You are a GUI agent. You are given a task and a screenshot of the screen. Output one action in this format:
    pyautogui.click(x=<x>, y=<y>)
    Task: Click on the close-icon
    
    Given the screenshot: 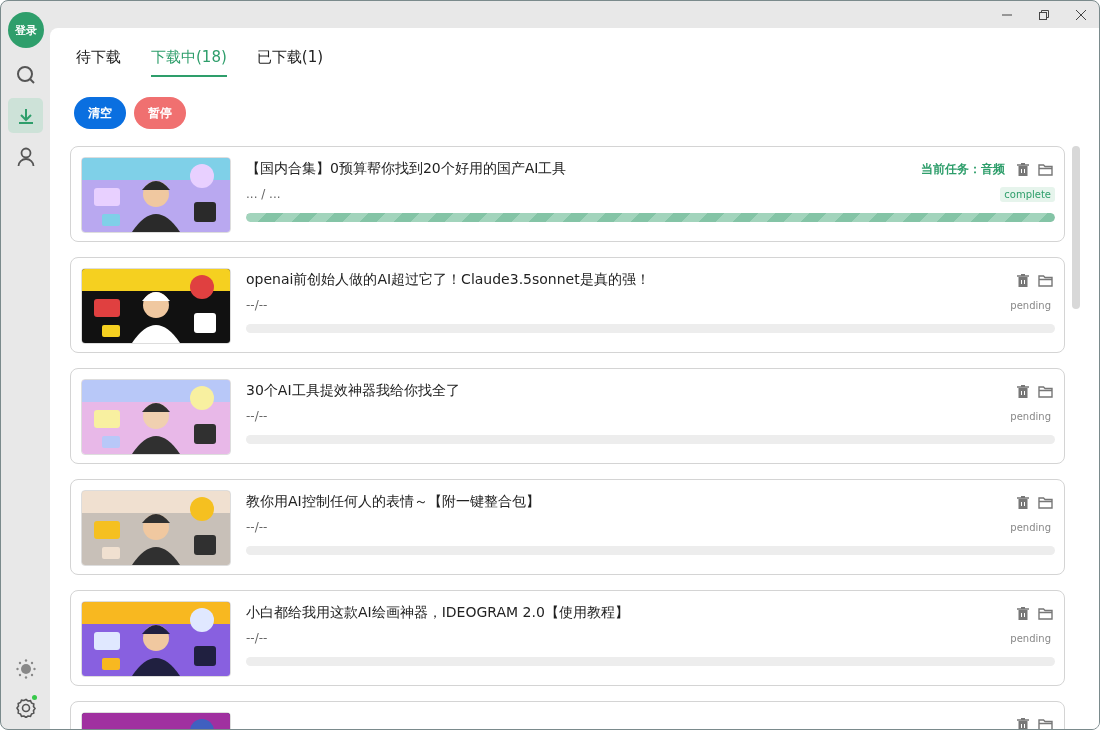 What is the action you would take?
    pyautogui.click(x=1080, y=14)
    